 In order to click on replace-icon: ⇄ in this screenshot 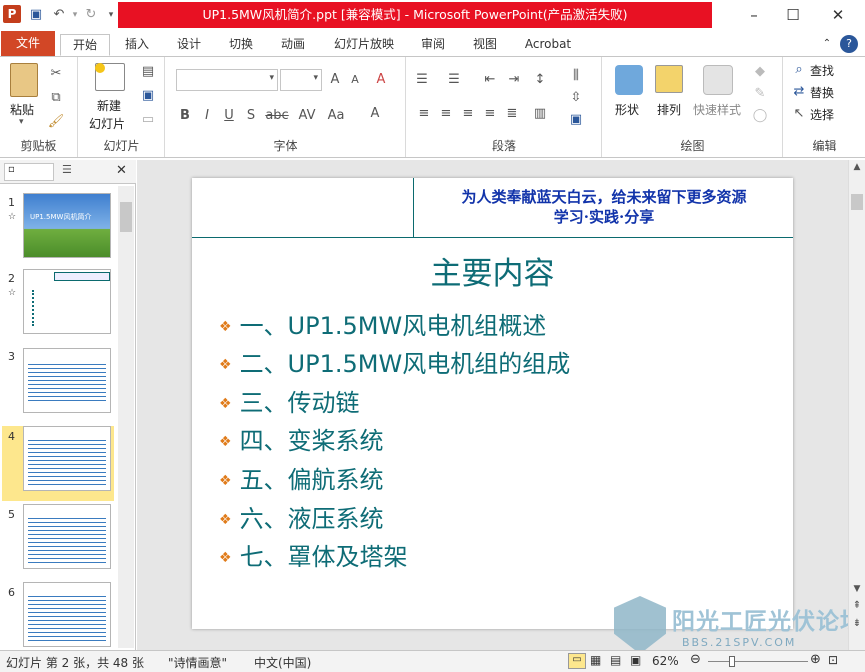, I will do `click(799, 92)`.